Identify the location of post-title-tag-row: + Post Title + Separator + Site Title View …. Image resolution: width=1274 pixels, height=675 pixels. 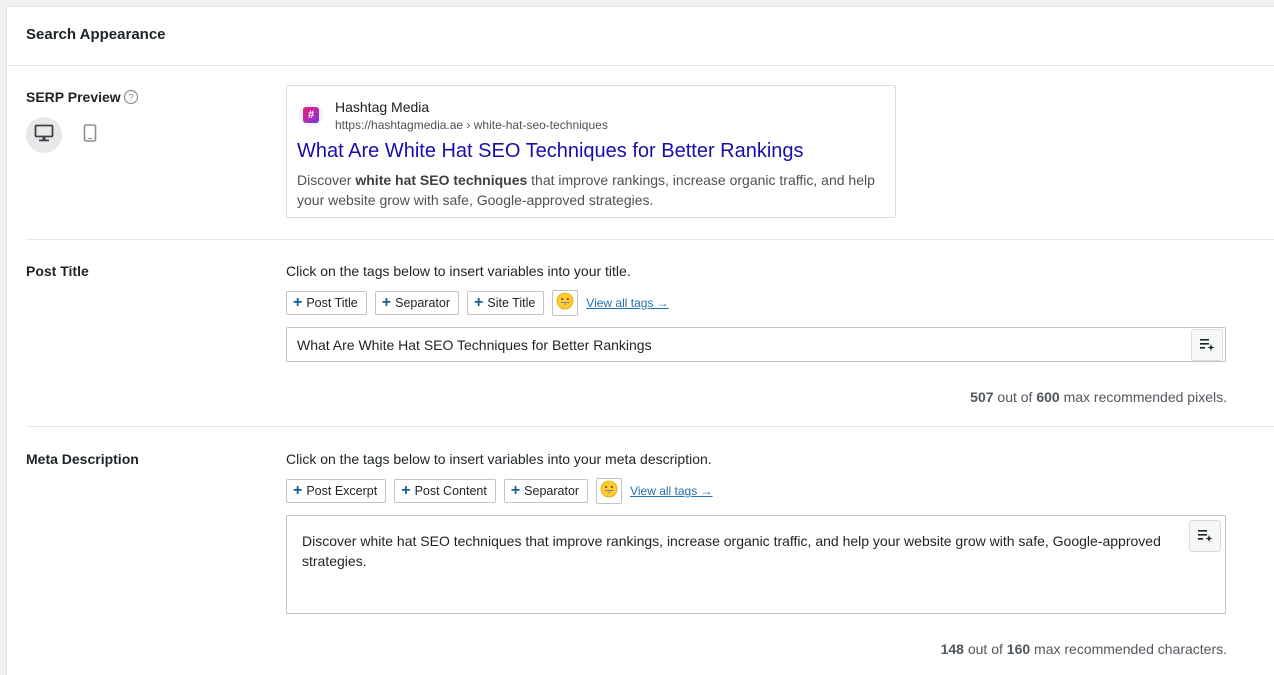
(477, 303).